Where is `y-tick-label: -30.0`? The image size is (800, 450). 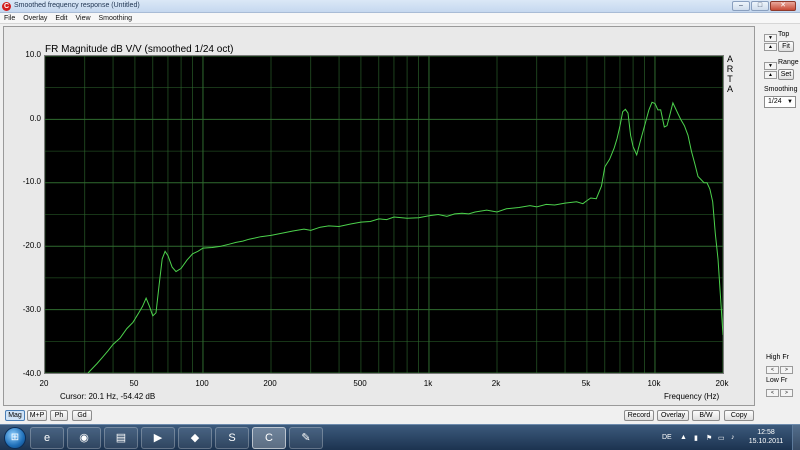 y-tick-label: -30.0 is located at coordinates (31, 309).